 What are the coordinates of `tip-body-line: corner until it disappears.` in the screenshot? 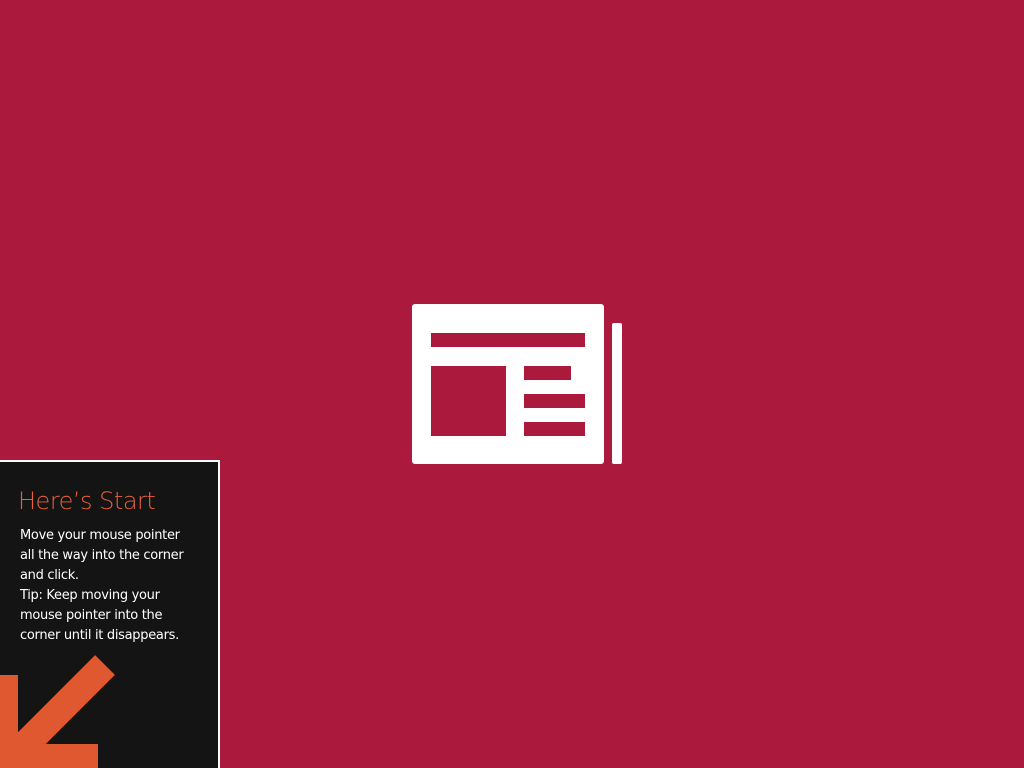 It's located at (99, 635).